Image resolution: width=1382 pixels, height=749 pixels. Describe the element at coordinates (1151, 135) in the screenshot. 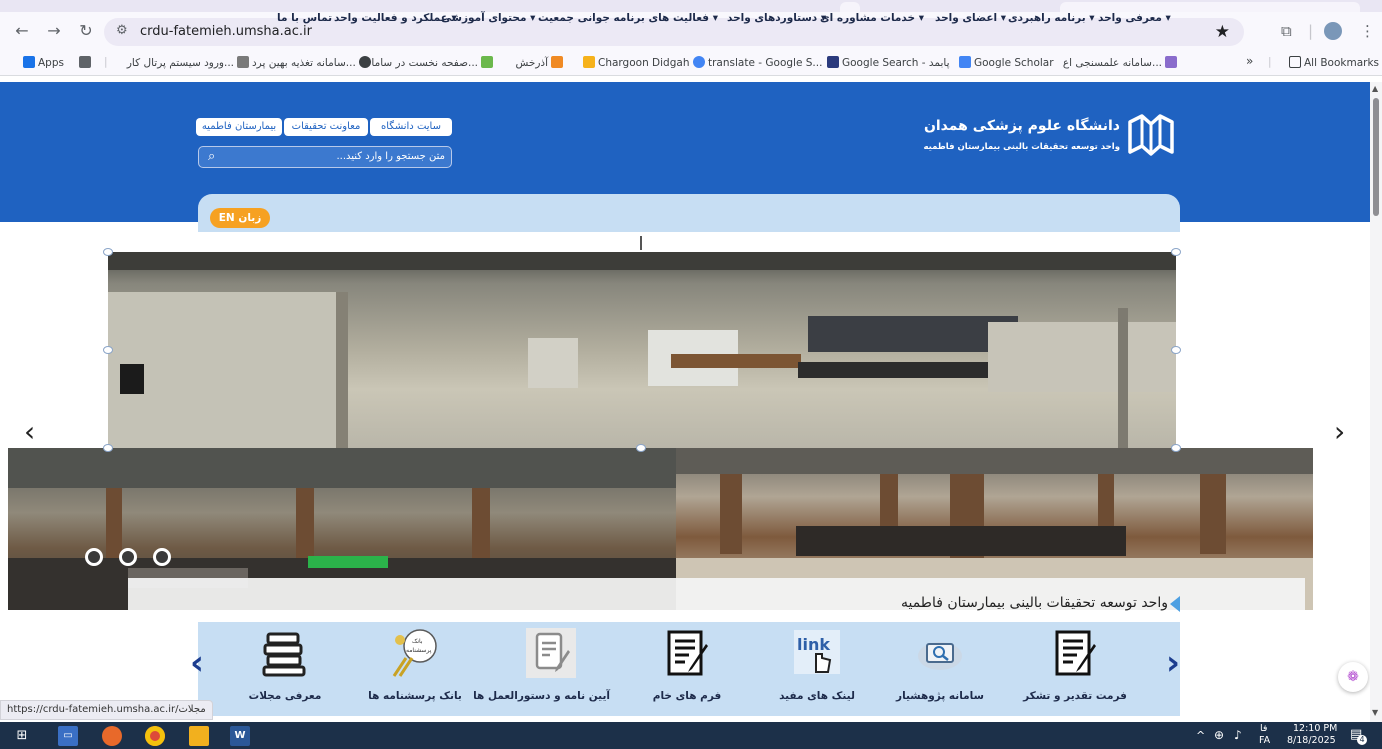

I see `university-logo` at that location.